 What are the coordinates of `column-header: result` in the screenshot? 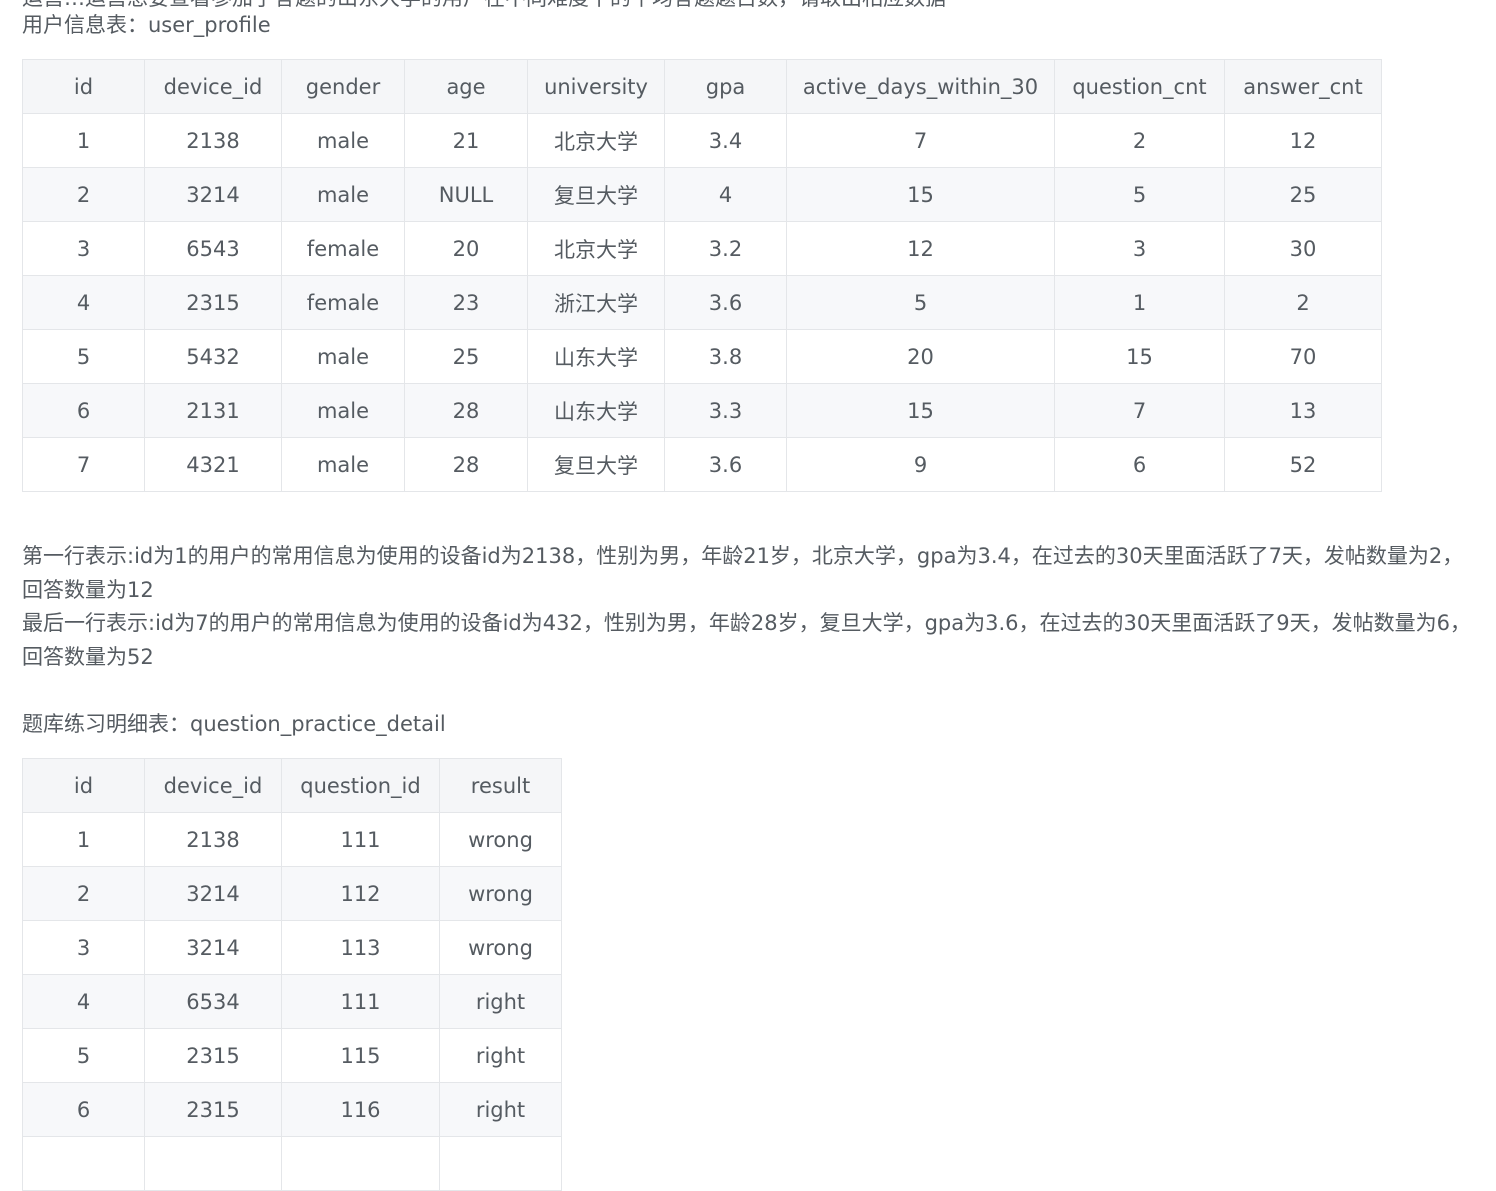 It's located at (500, 785).